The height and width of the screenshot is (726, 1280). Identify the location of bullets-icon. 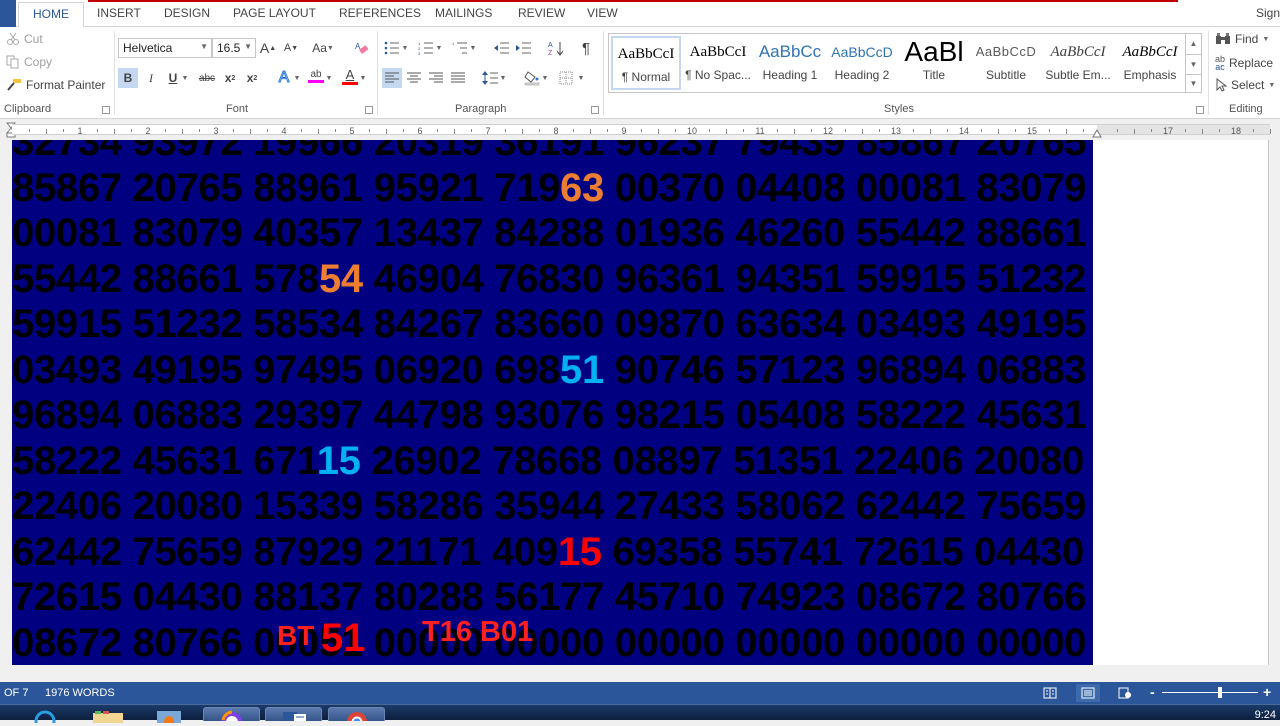
(392, 48).